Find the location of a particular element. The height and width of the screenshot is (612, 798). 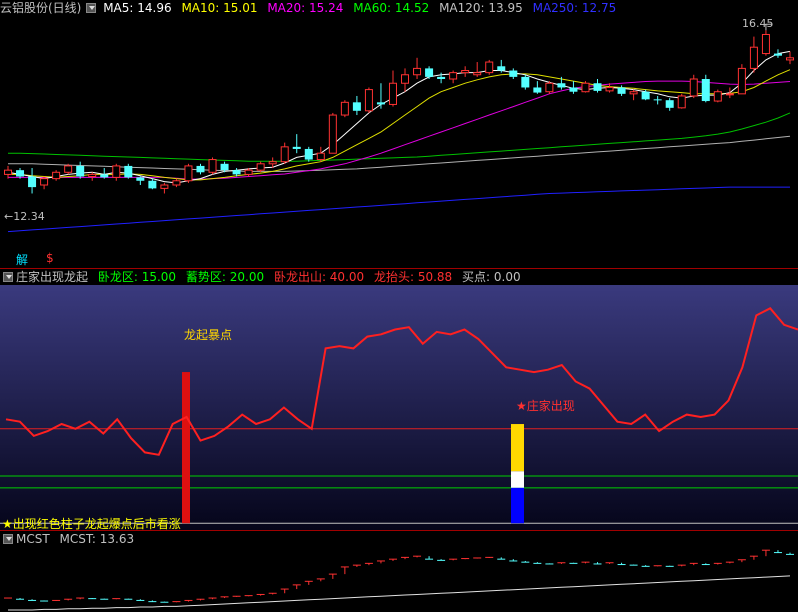

mcst-chart is located at coordinates (399, 571).